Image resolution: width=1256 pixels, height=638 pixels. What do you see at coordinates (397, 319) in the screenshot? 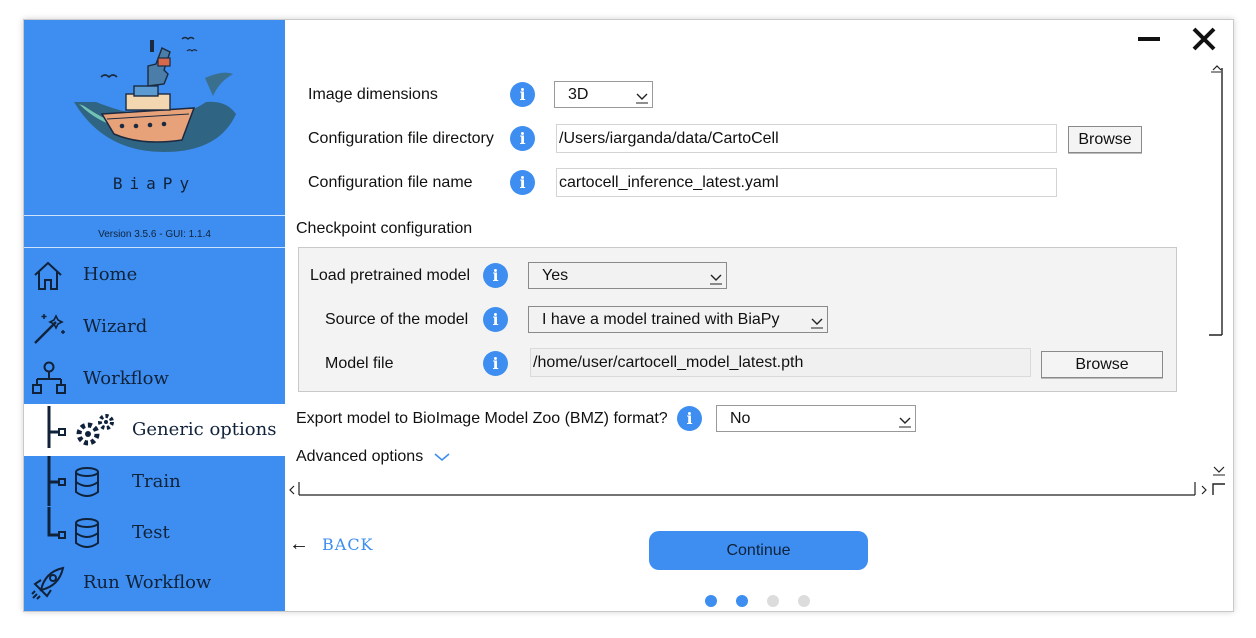
I see `source-model-label: Source of the model` at bounding box center [397, 319].